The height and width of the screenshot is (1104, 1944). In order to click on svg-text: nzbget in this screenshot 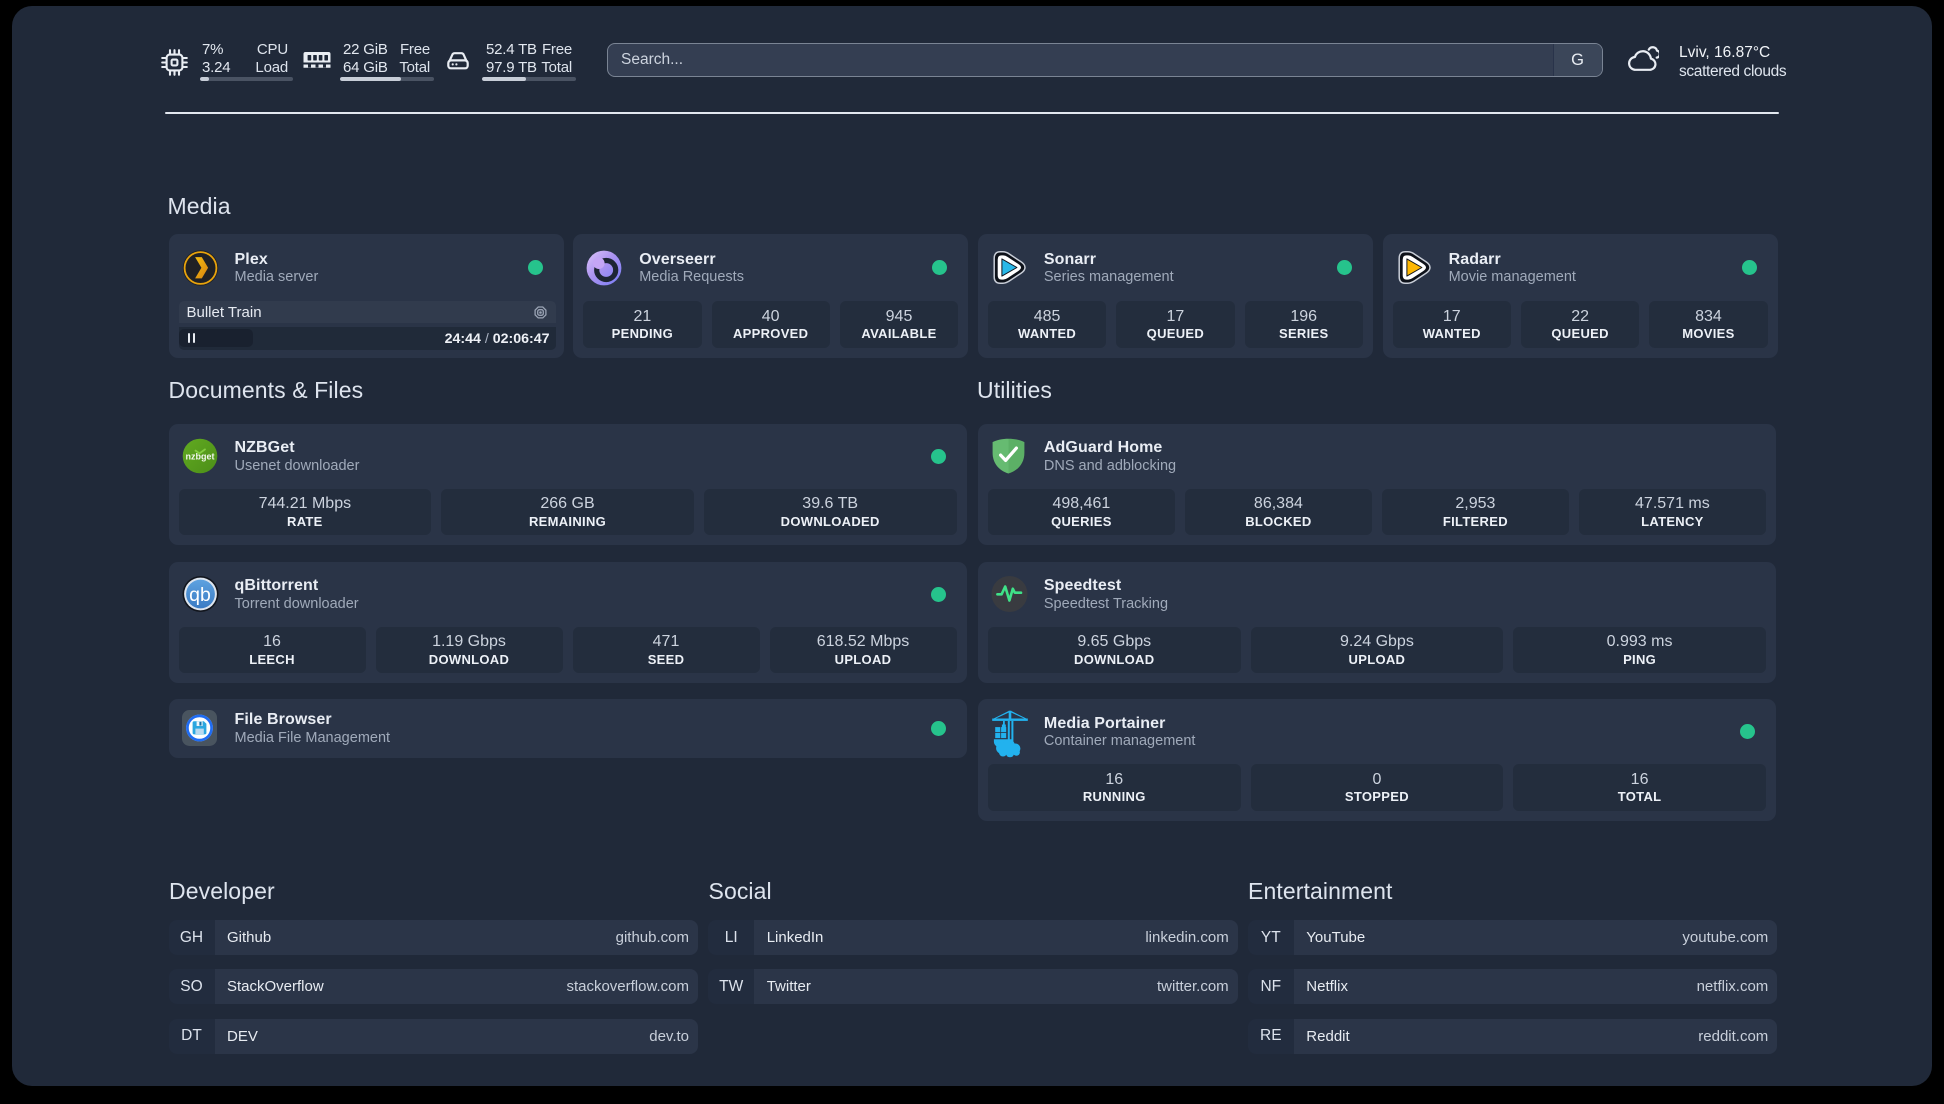, I will do `click(199, 457)`.